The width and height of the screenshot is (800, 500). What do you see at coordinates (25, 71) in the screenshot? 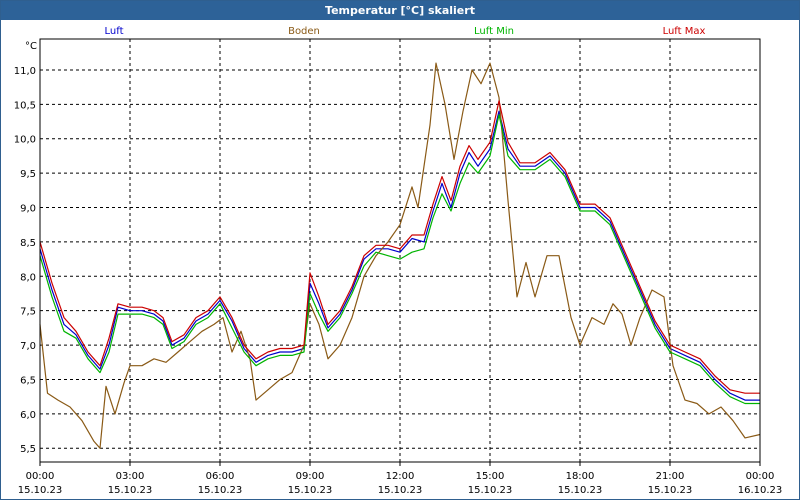
I see `y-tick-label: 11,0` at bounding box center [25, 71].